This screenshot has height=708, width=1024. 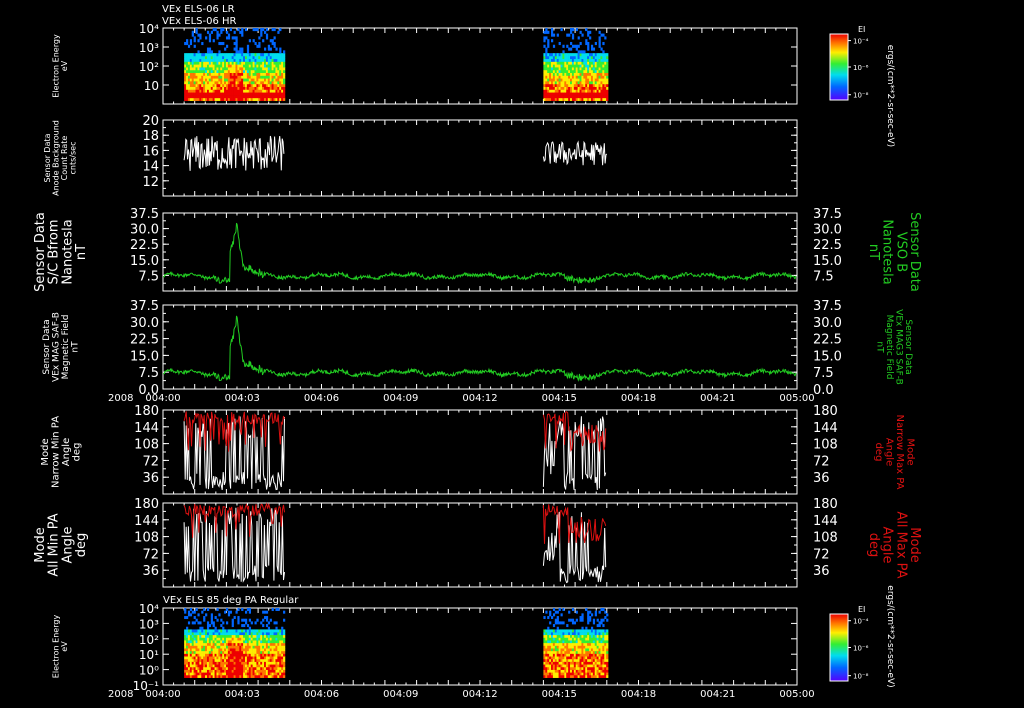 What do you see at coordinates (150, 151) in the screenshot?
I see `y-tick-label: 16` at bounding box center [150, 151].